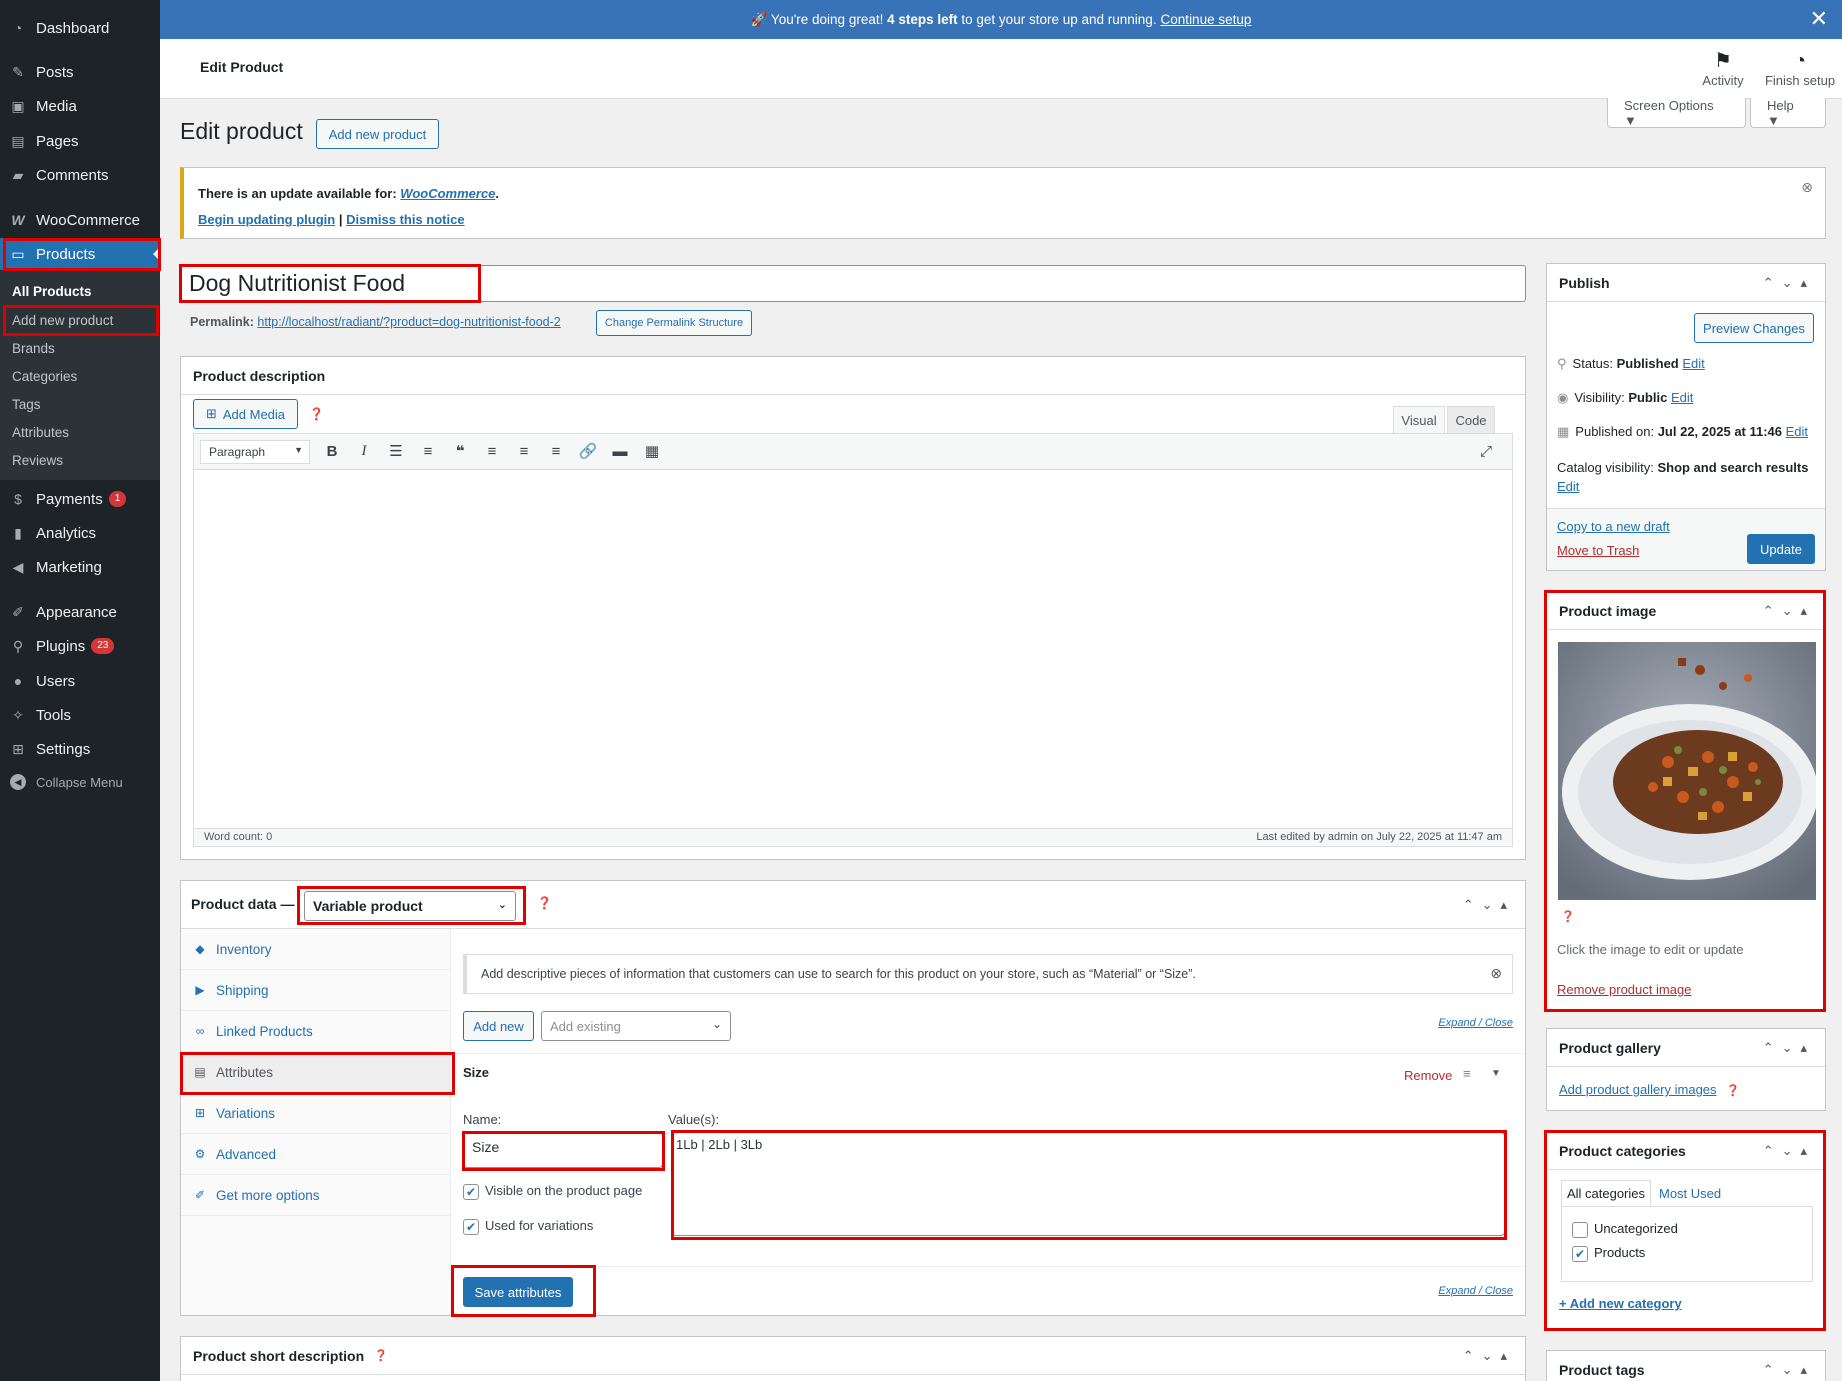 Image resolution: width=1842 pixels, height=1381 pixels. I want to click on close-icon: ⊗, so click(1496, 973).